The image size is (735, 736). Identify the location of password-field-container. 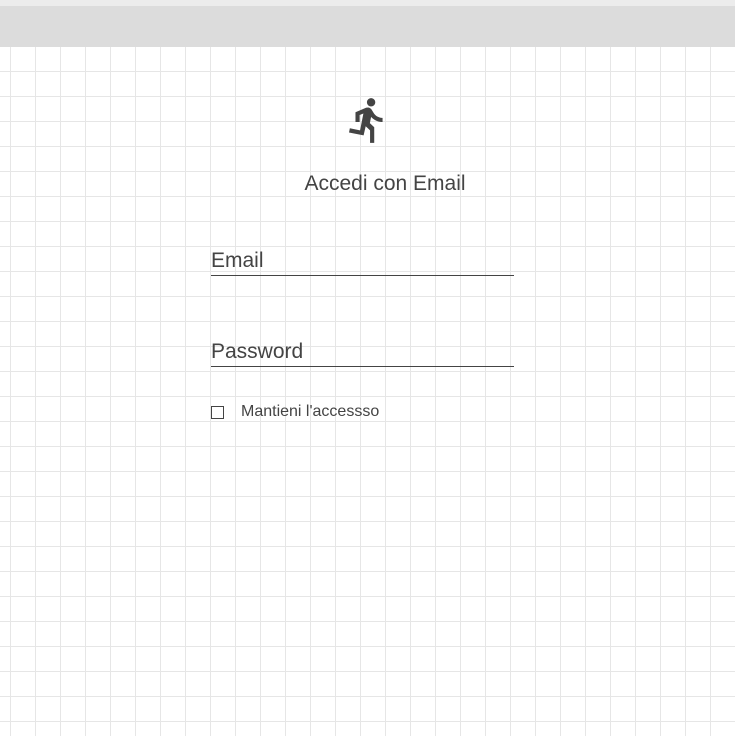
(362, 352).